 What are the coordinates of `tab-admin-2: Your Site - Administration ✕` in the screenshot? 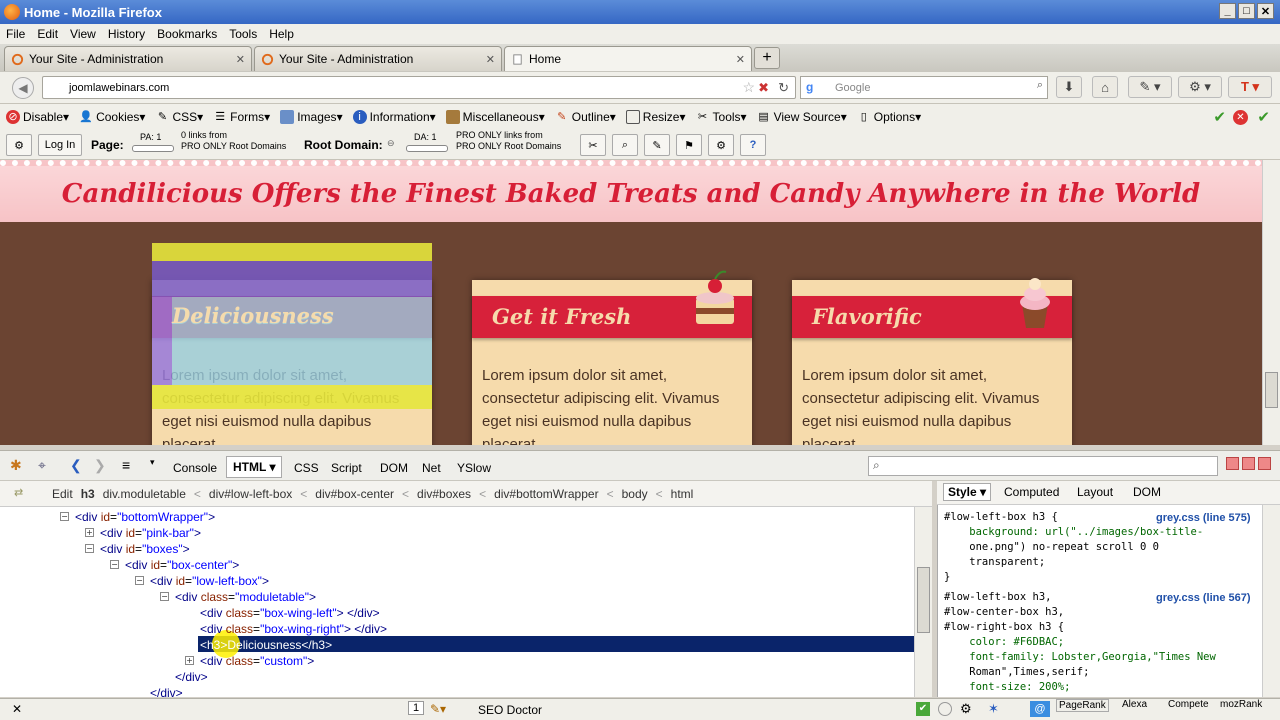 It's located at (378, 58).